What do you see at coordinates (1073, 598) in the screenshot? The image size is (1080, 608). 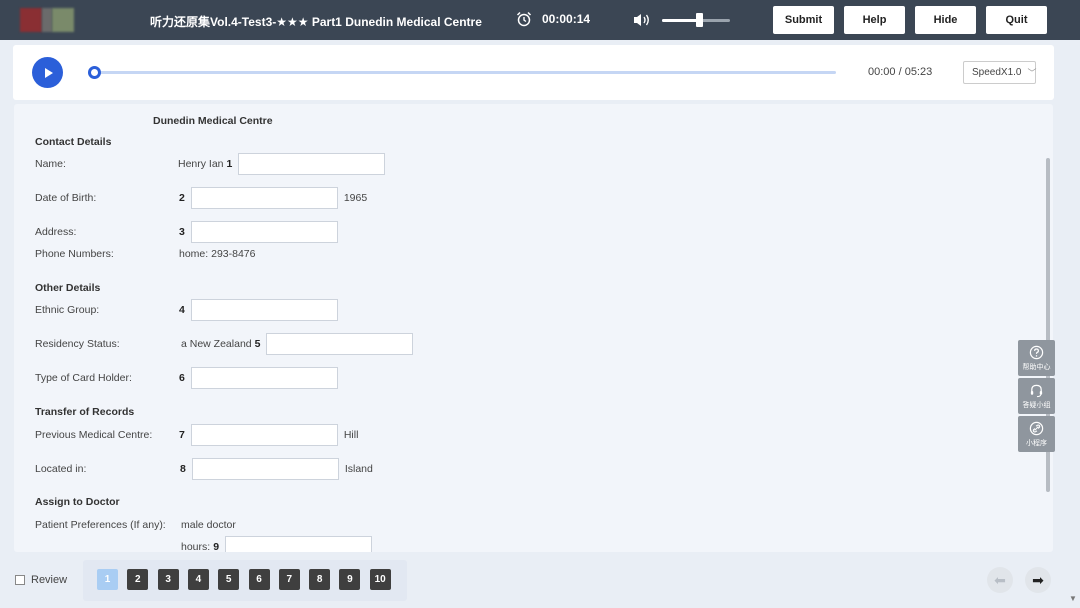 I see `scroll-down-icon: ▼` at bounding box center [1073, 598].